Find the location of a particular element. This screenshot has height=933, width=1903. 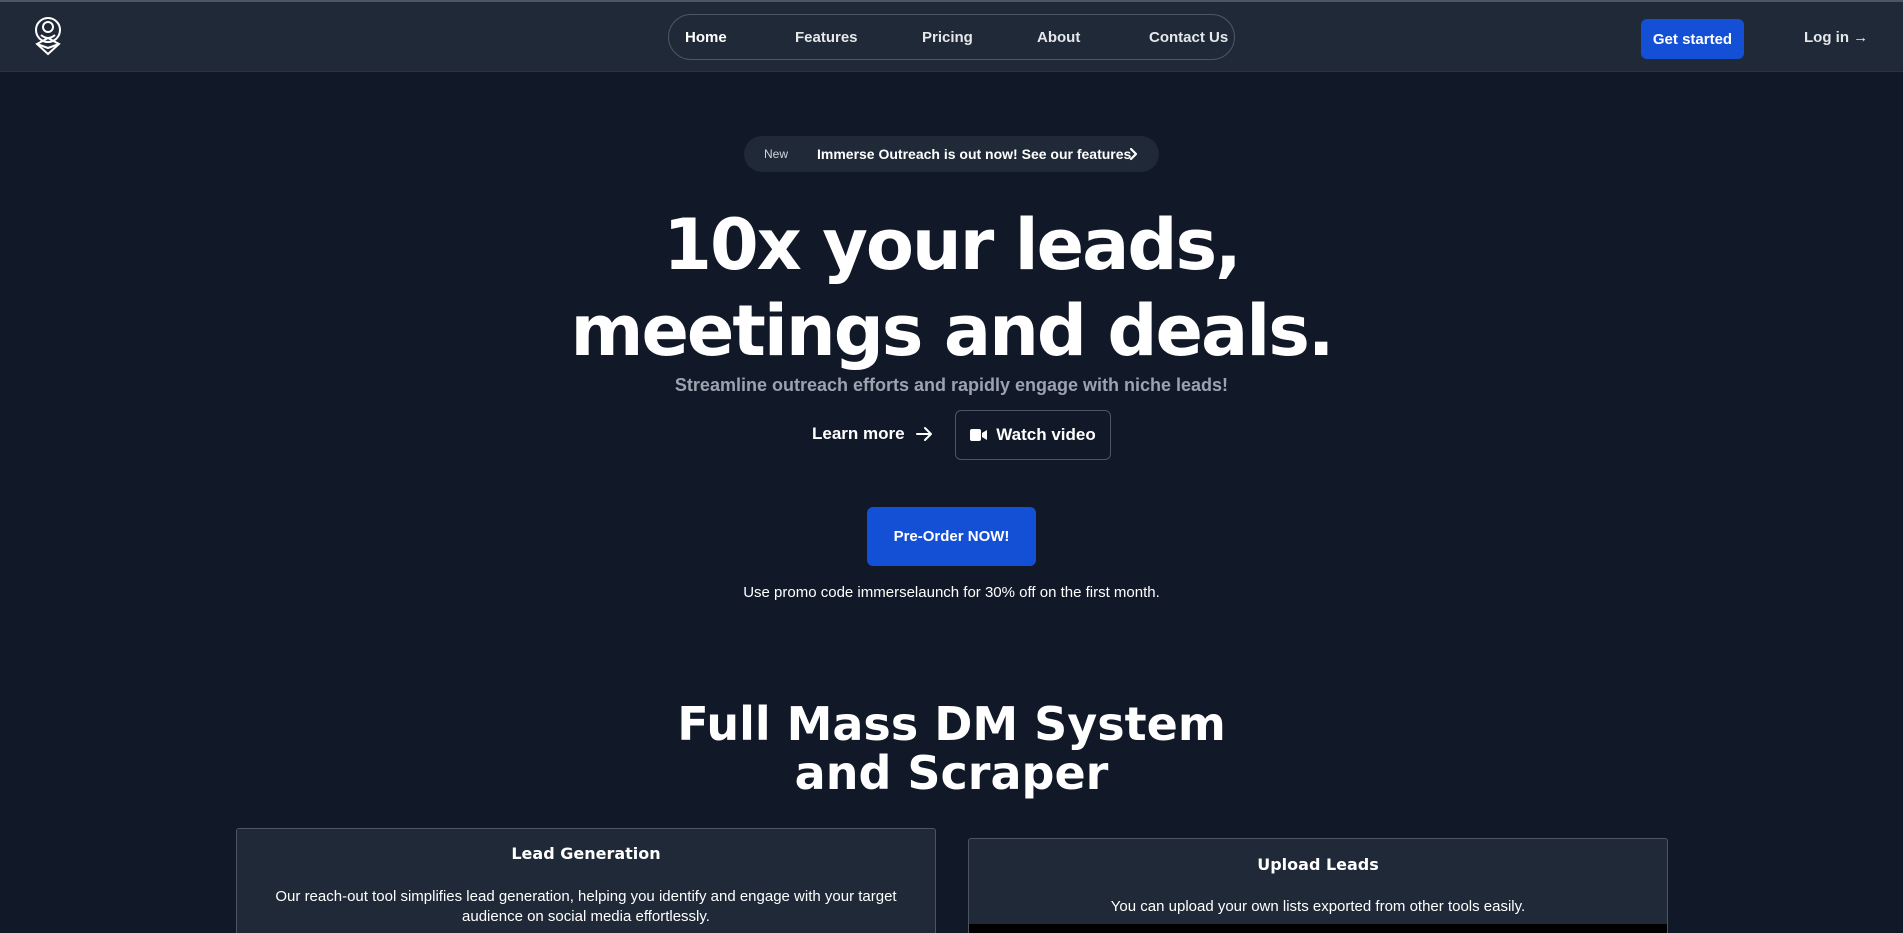

main-nav: Home Features Pricing About Contact Us is located at coordinates (951, 37).